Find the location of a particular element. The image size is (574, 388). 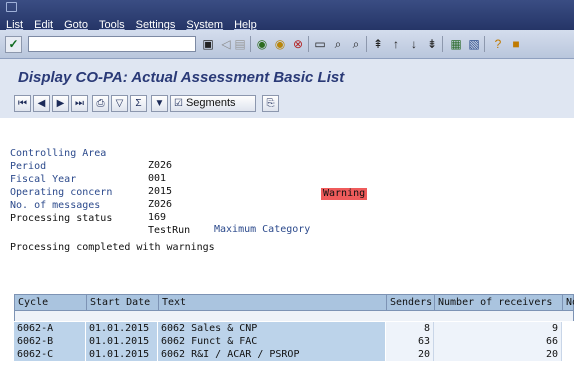

cell-senders: 8 is located at coordinates (410, 328).